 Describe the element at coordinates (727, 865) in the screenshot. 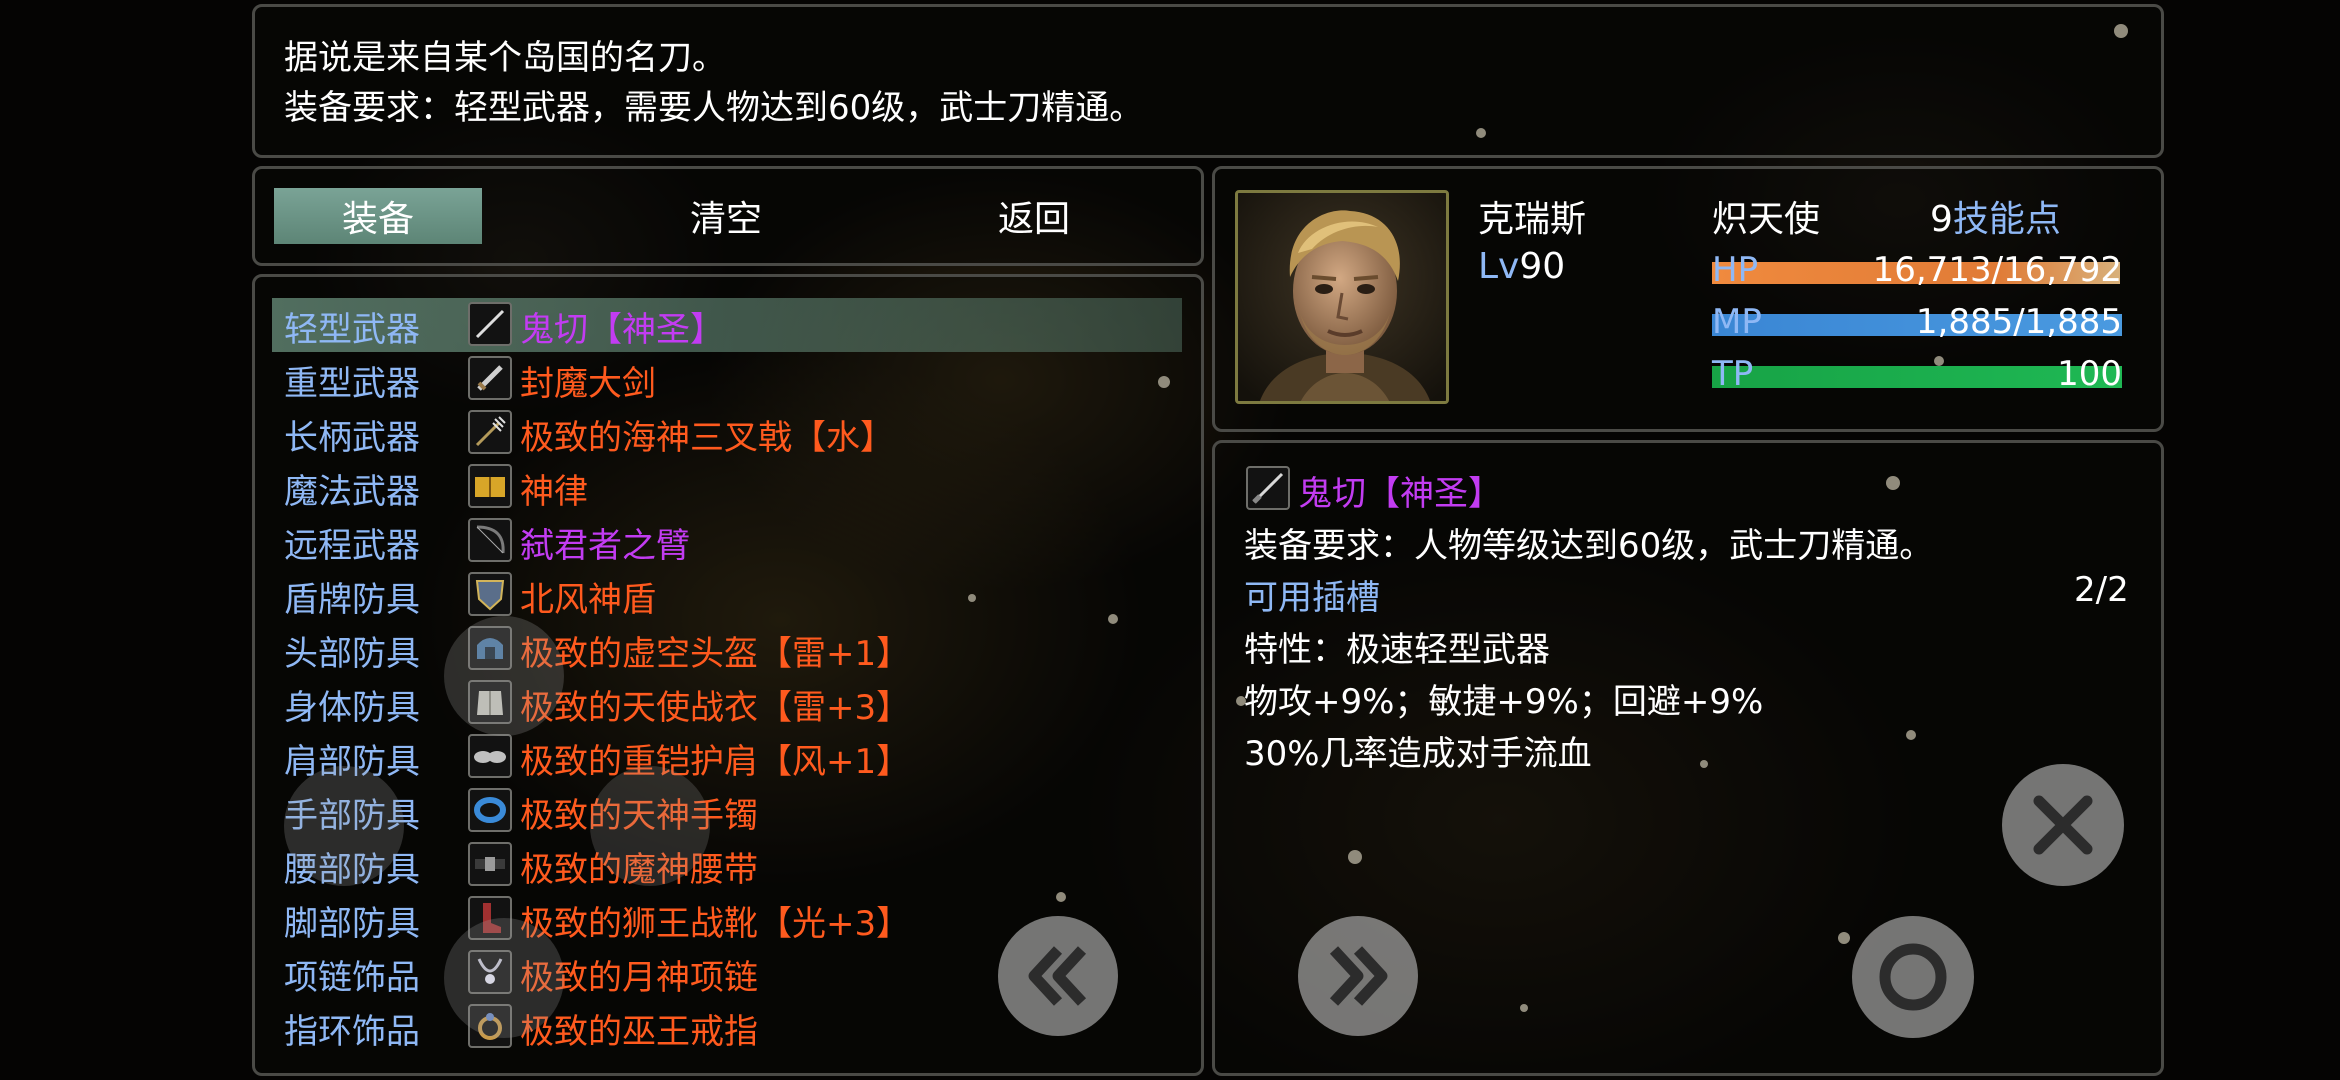

I see `equipment-slot-row: 腰部防具 极致的魔神腰带` at that location.